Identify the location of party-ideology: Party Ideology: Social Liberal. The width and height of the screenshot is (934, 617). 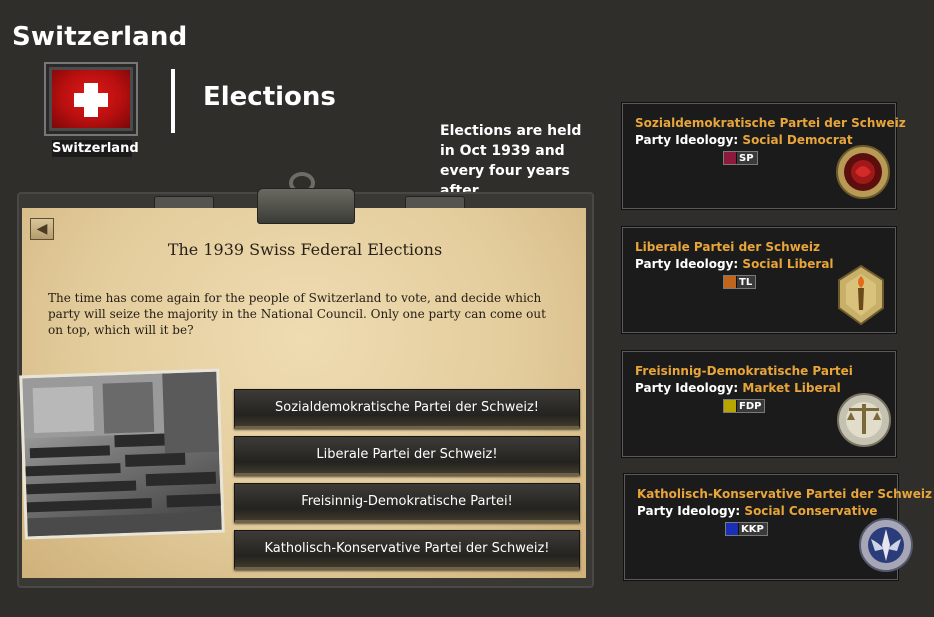
(734, 264).